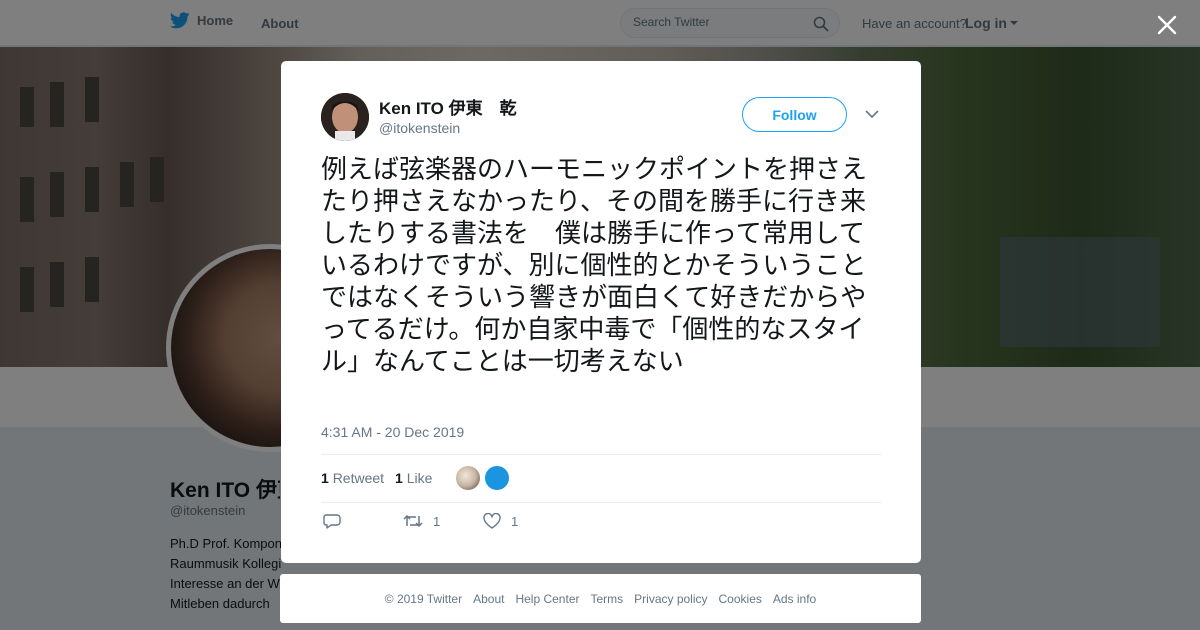 This screenshot has height=630, width=1200. I want to click on retweet-stat: 1 Retweet, so click(352, 478).